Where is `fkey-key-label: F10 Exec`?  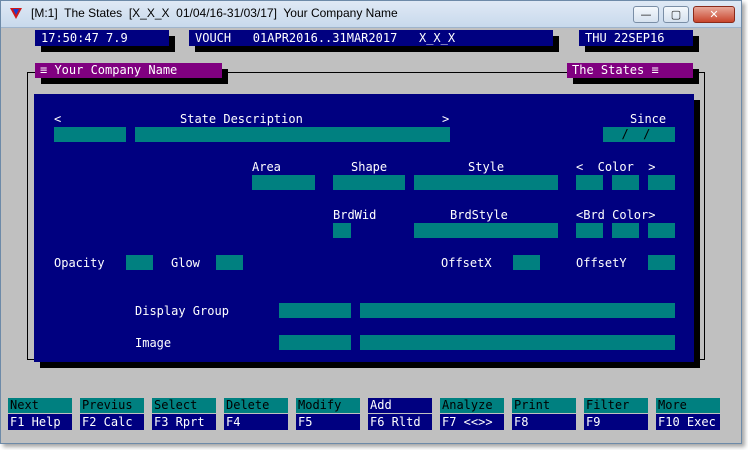
fkey-key-label: F10 Exec is located at coordinates (688, 422).